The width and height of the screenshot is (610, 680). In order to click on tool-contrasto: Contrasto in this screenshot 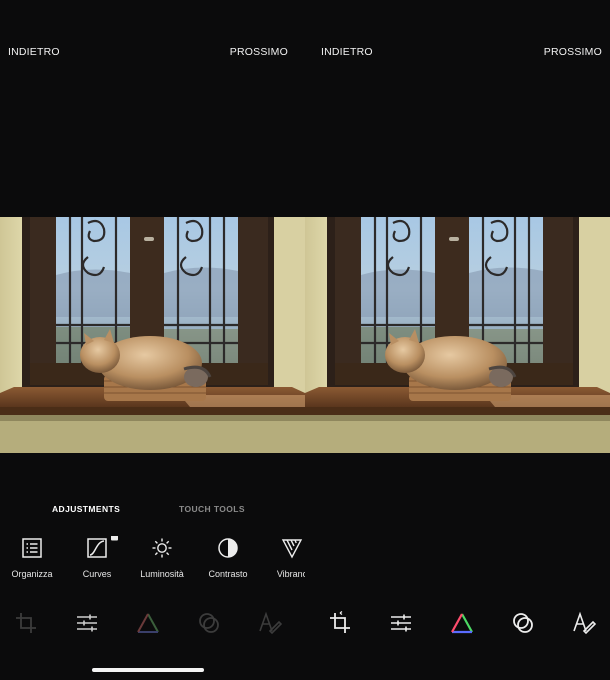, I will do `click(228, 560)`.